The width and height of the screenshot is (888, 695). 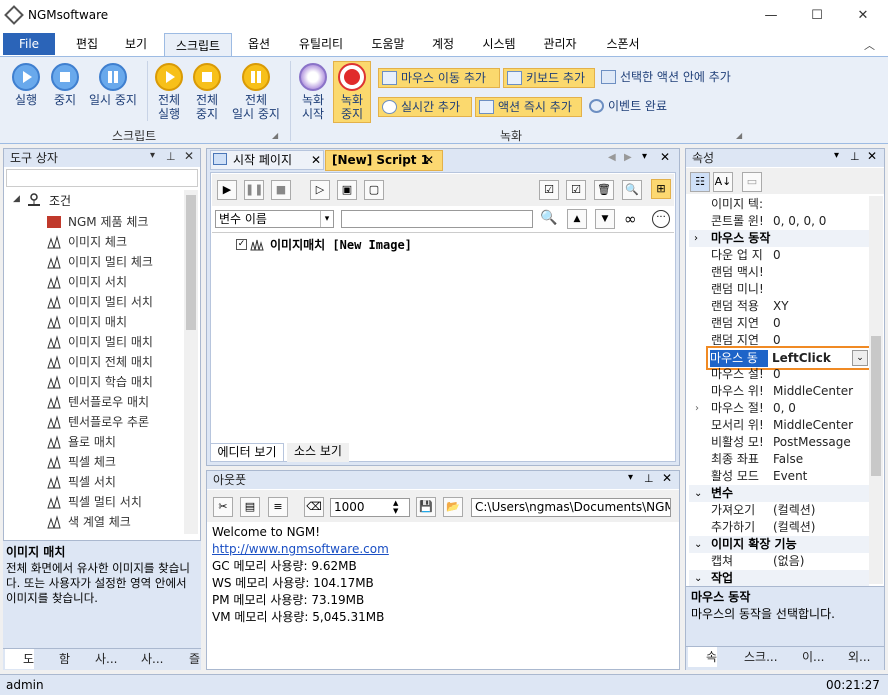 What do you see at coordinates (723, 182) in the screenshot?
I see `alphabetical-icon: A↓` at bounding box center [723, 182].